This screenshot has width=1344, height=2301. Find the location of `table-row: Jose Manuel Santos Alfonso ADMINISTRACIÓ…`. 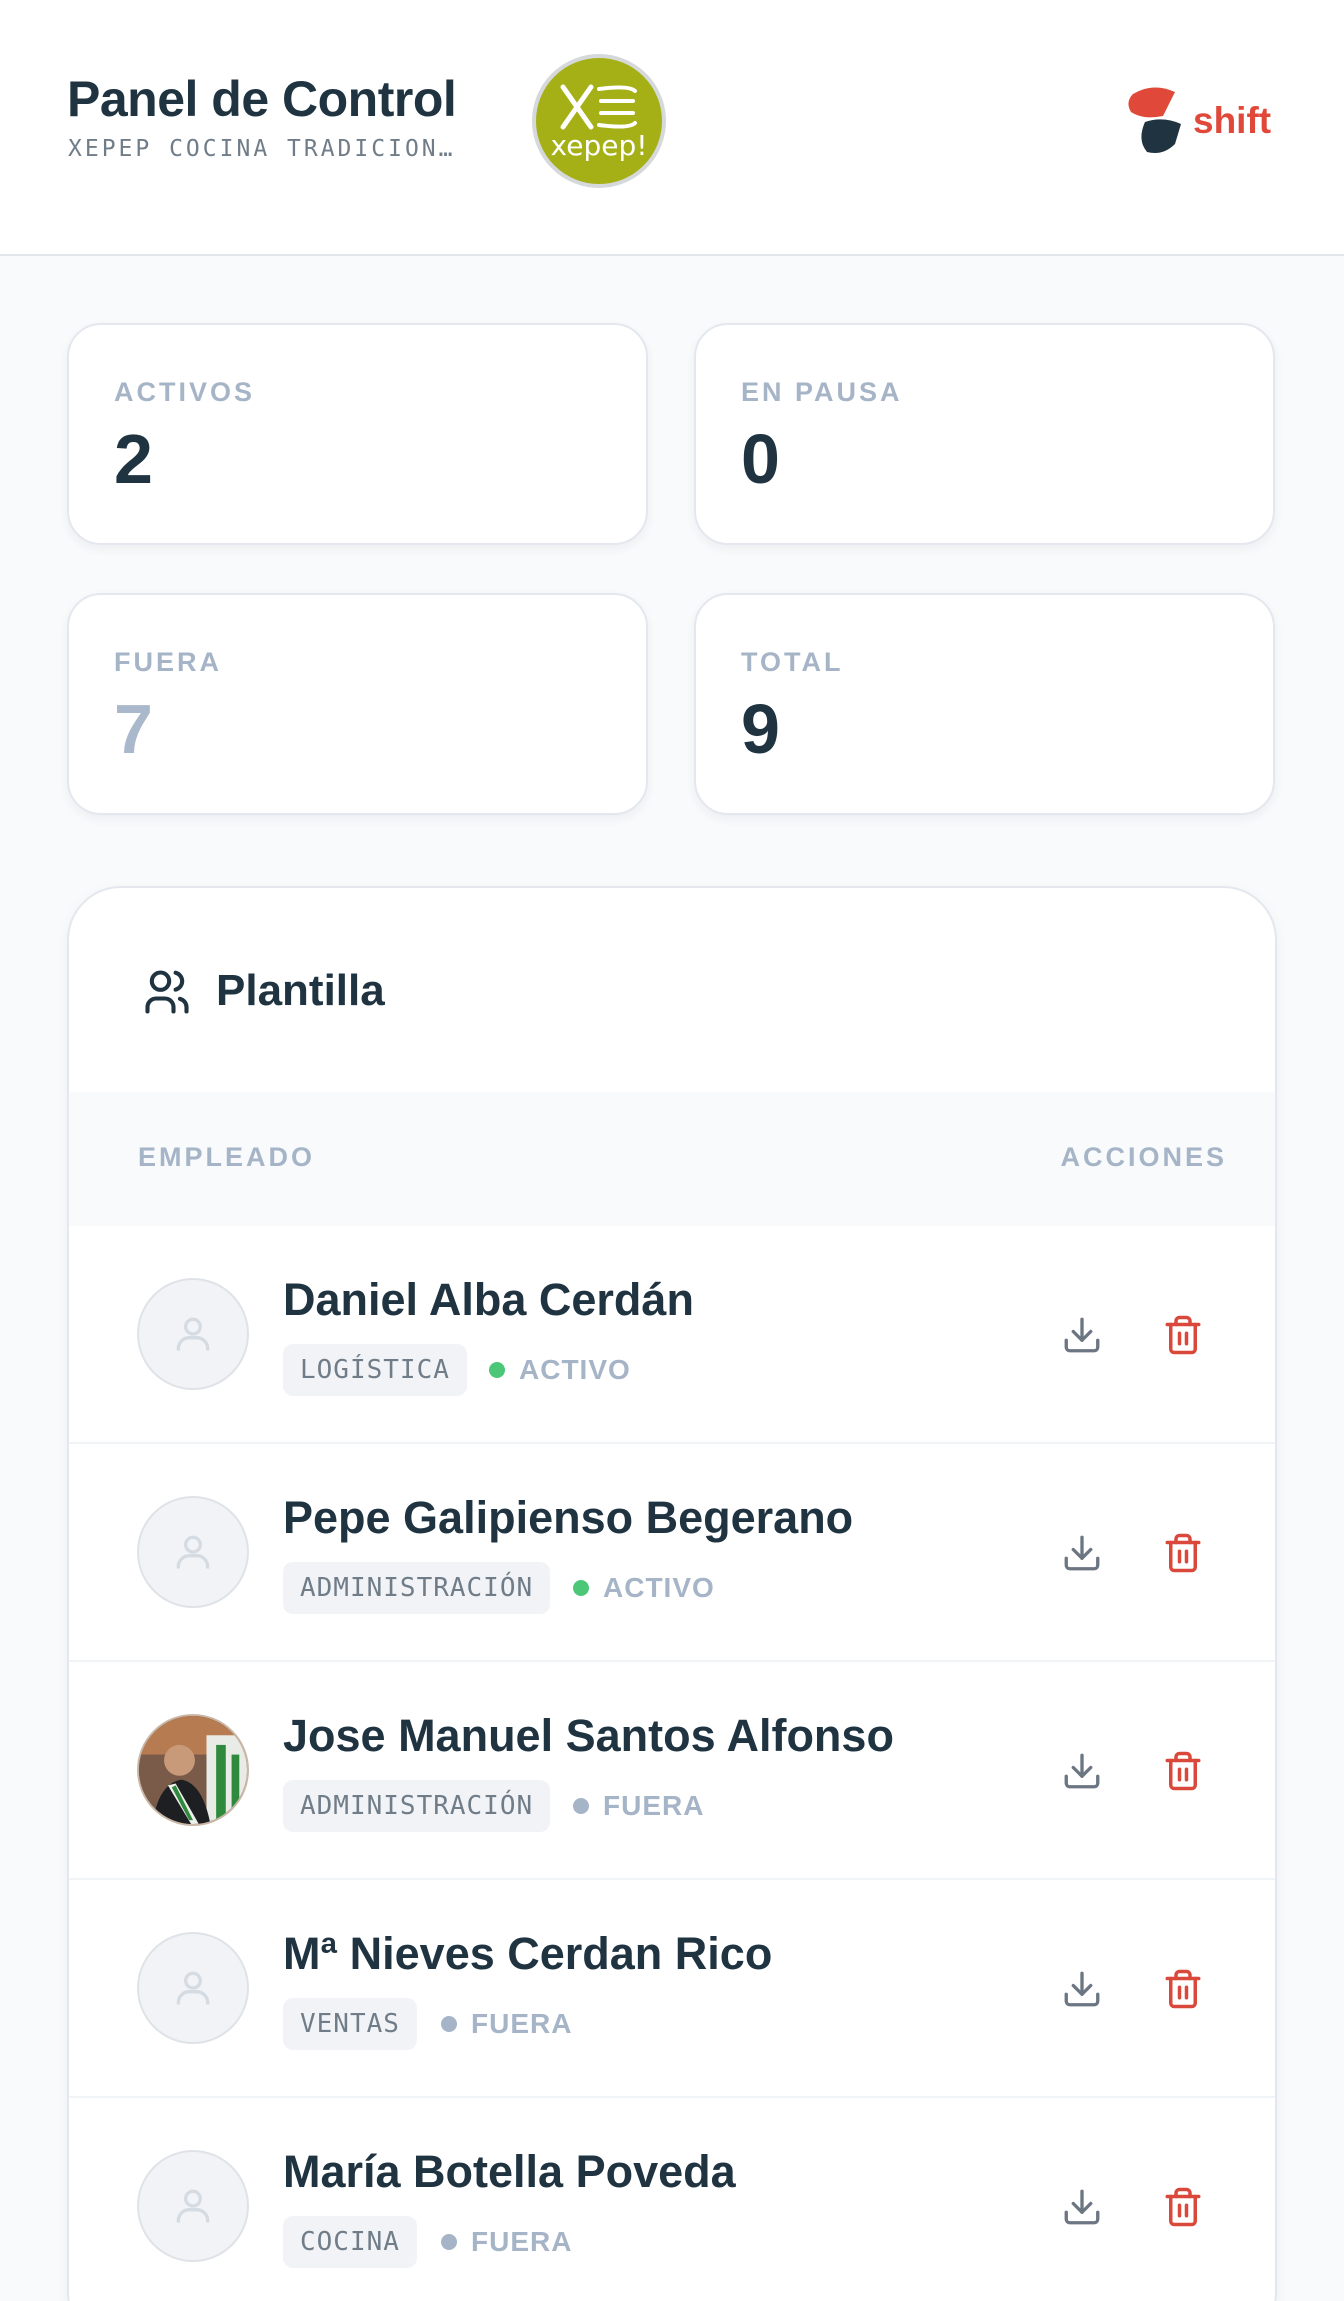

table-row: Jose Manuel Santos Alfonso ADMINISTRACIÓ… is located at coordinates (672, 1771).